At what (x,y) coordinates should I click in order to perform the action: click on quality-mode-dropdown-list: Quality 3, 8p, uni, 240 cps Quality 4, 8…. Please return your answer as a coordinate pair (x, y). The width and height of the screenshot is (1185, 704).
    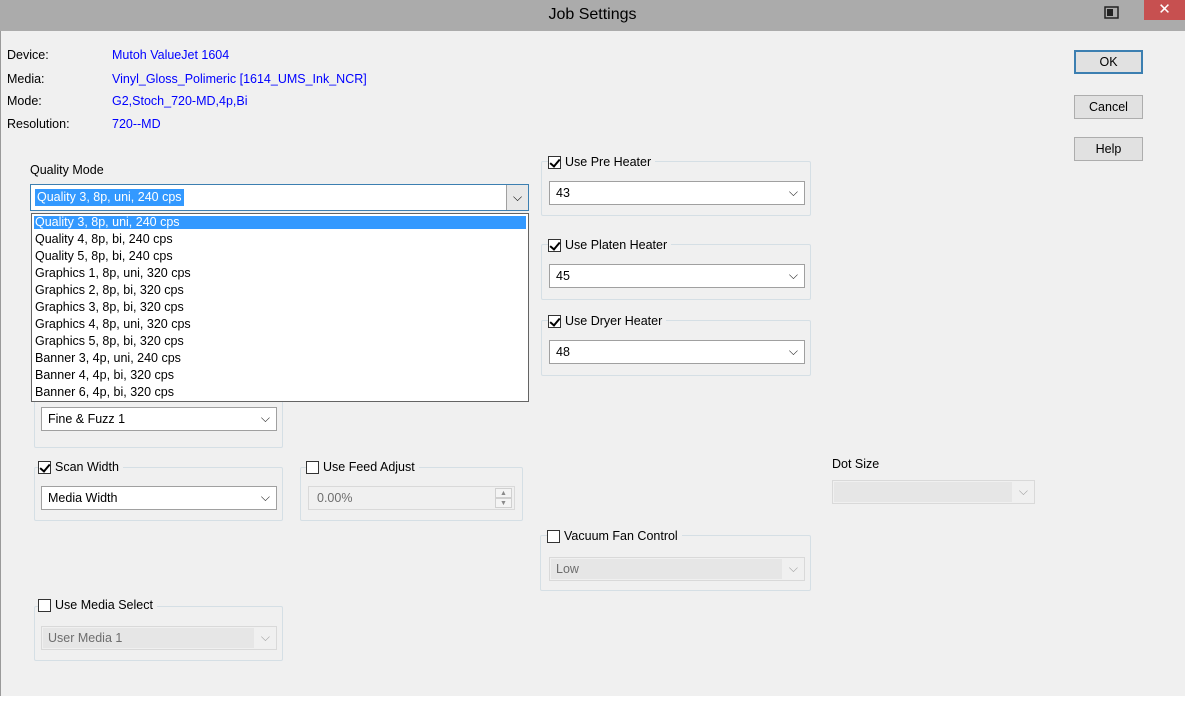
    Looking at the image, I should click on (280, 307).